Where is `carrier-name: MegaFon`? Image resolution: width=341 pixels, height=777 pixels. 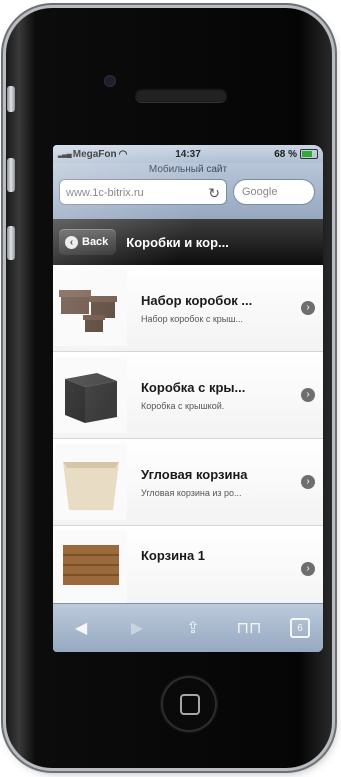 carrier-name: MegaFon is located at coordinates (94, 154).